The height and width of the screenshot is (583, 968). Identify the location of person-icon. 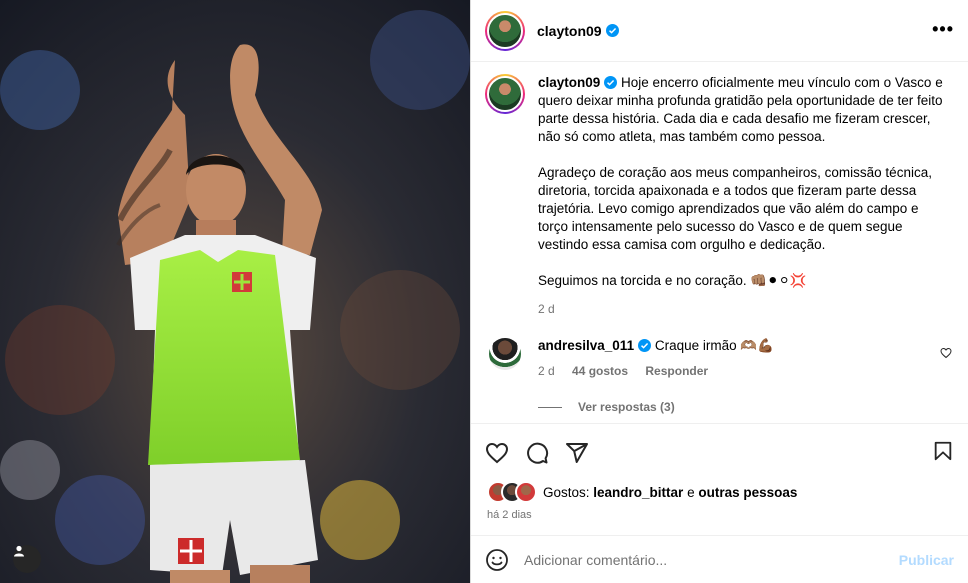
(19, 551).